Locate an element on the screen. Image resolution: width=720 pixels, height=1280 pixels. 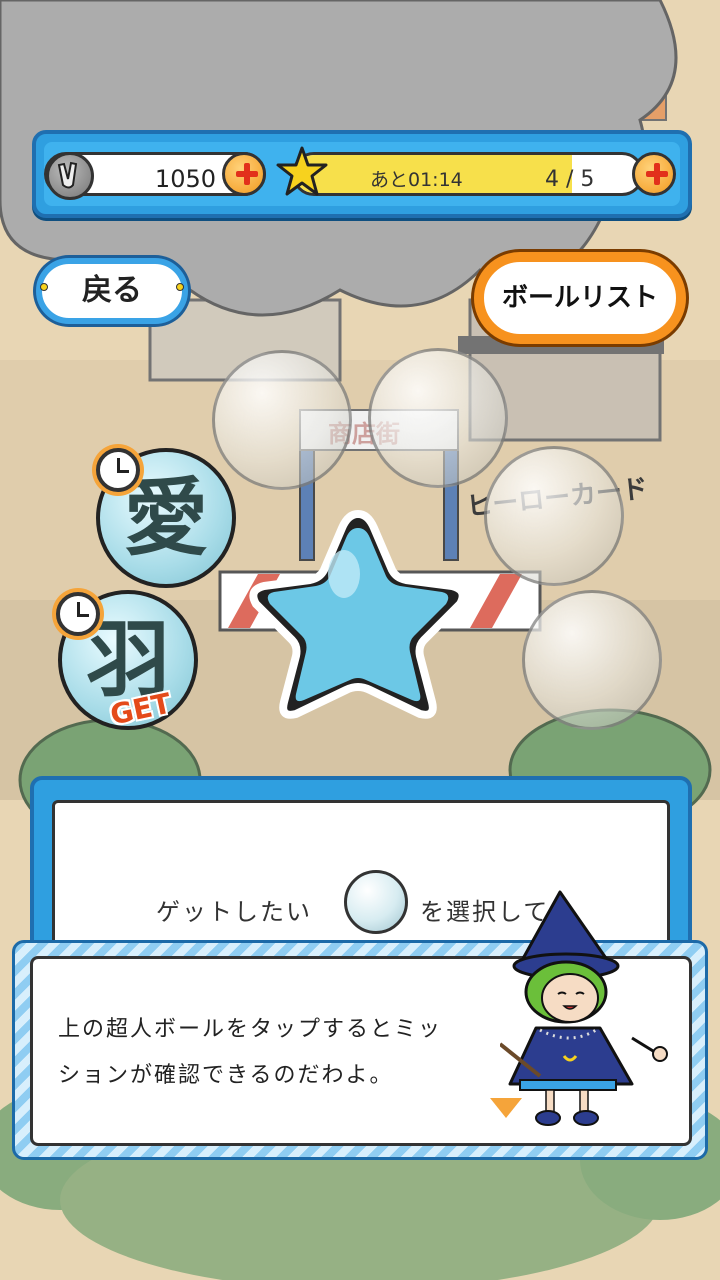
peace-sign-icon is located at coordinates (70, 176).